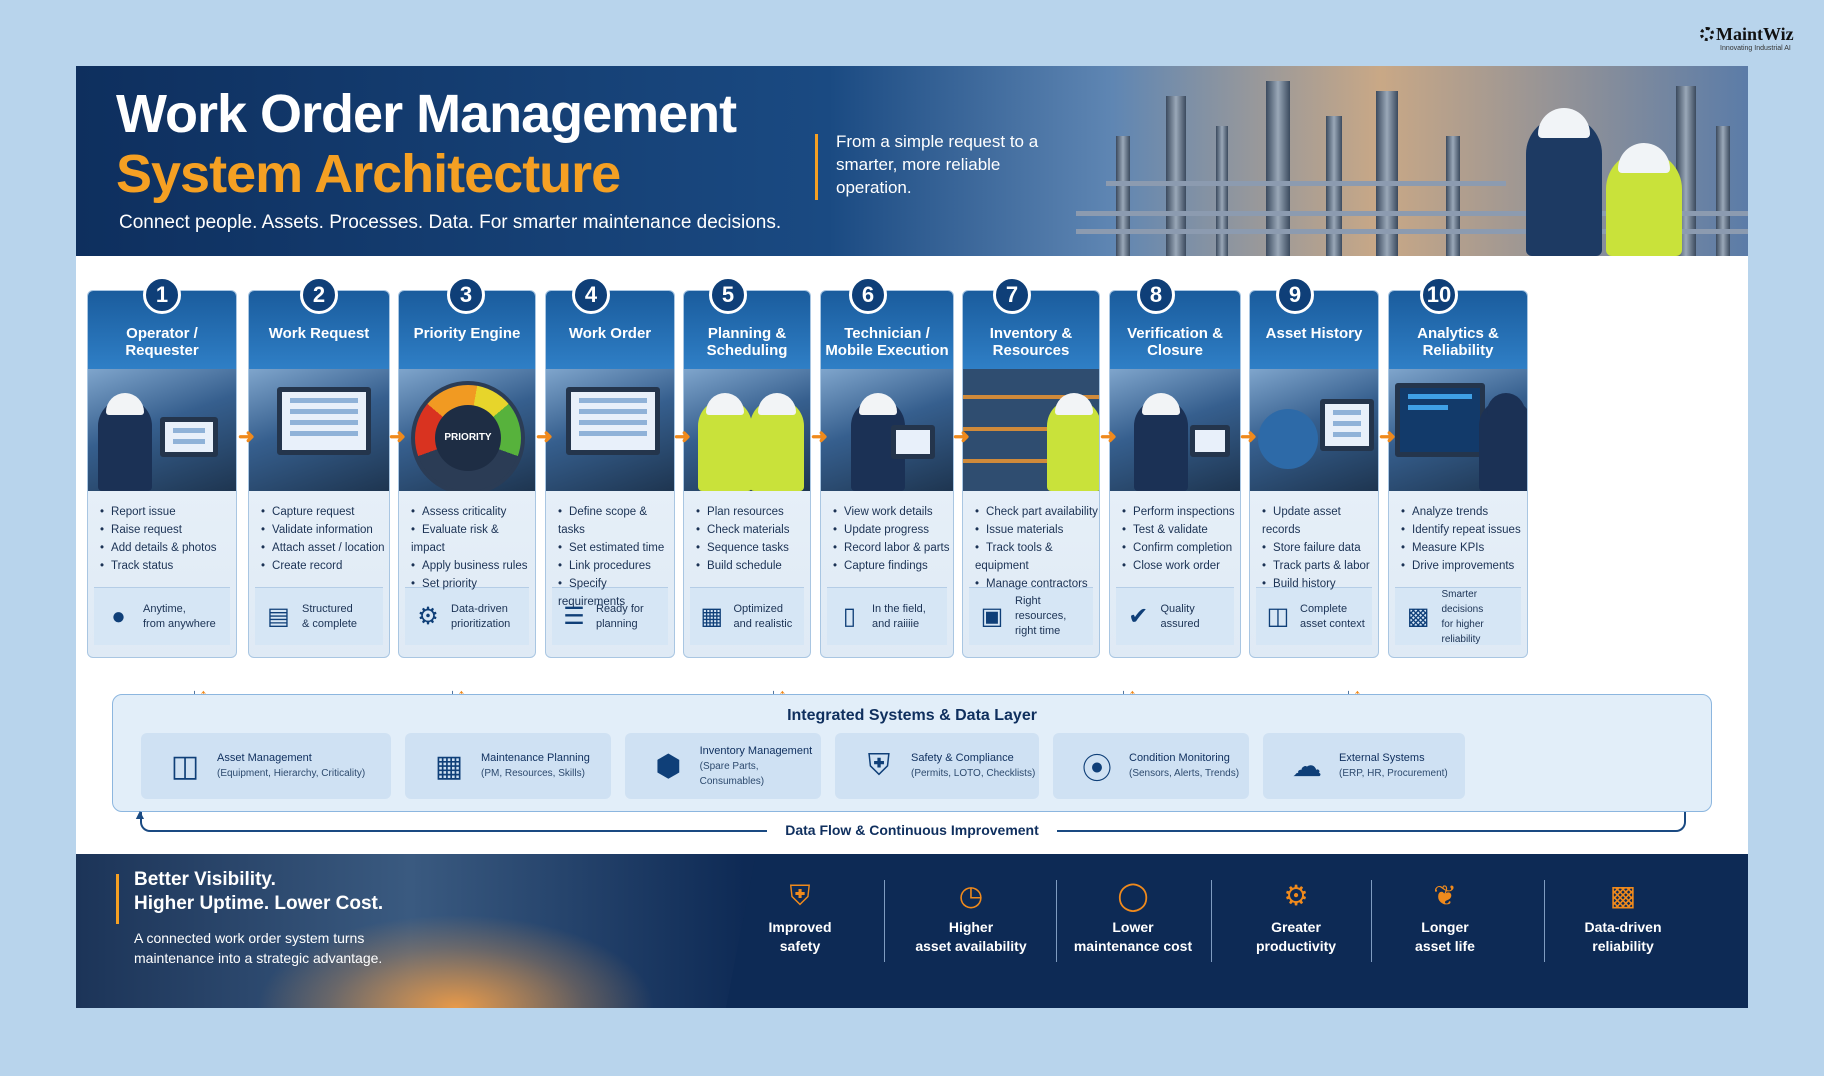  Describe the element at coordinates (319, 295) in the screenshot. I see `step-number-2: 2` at that location.